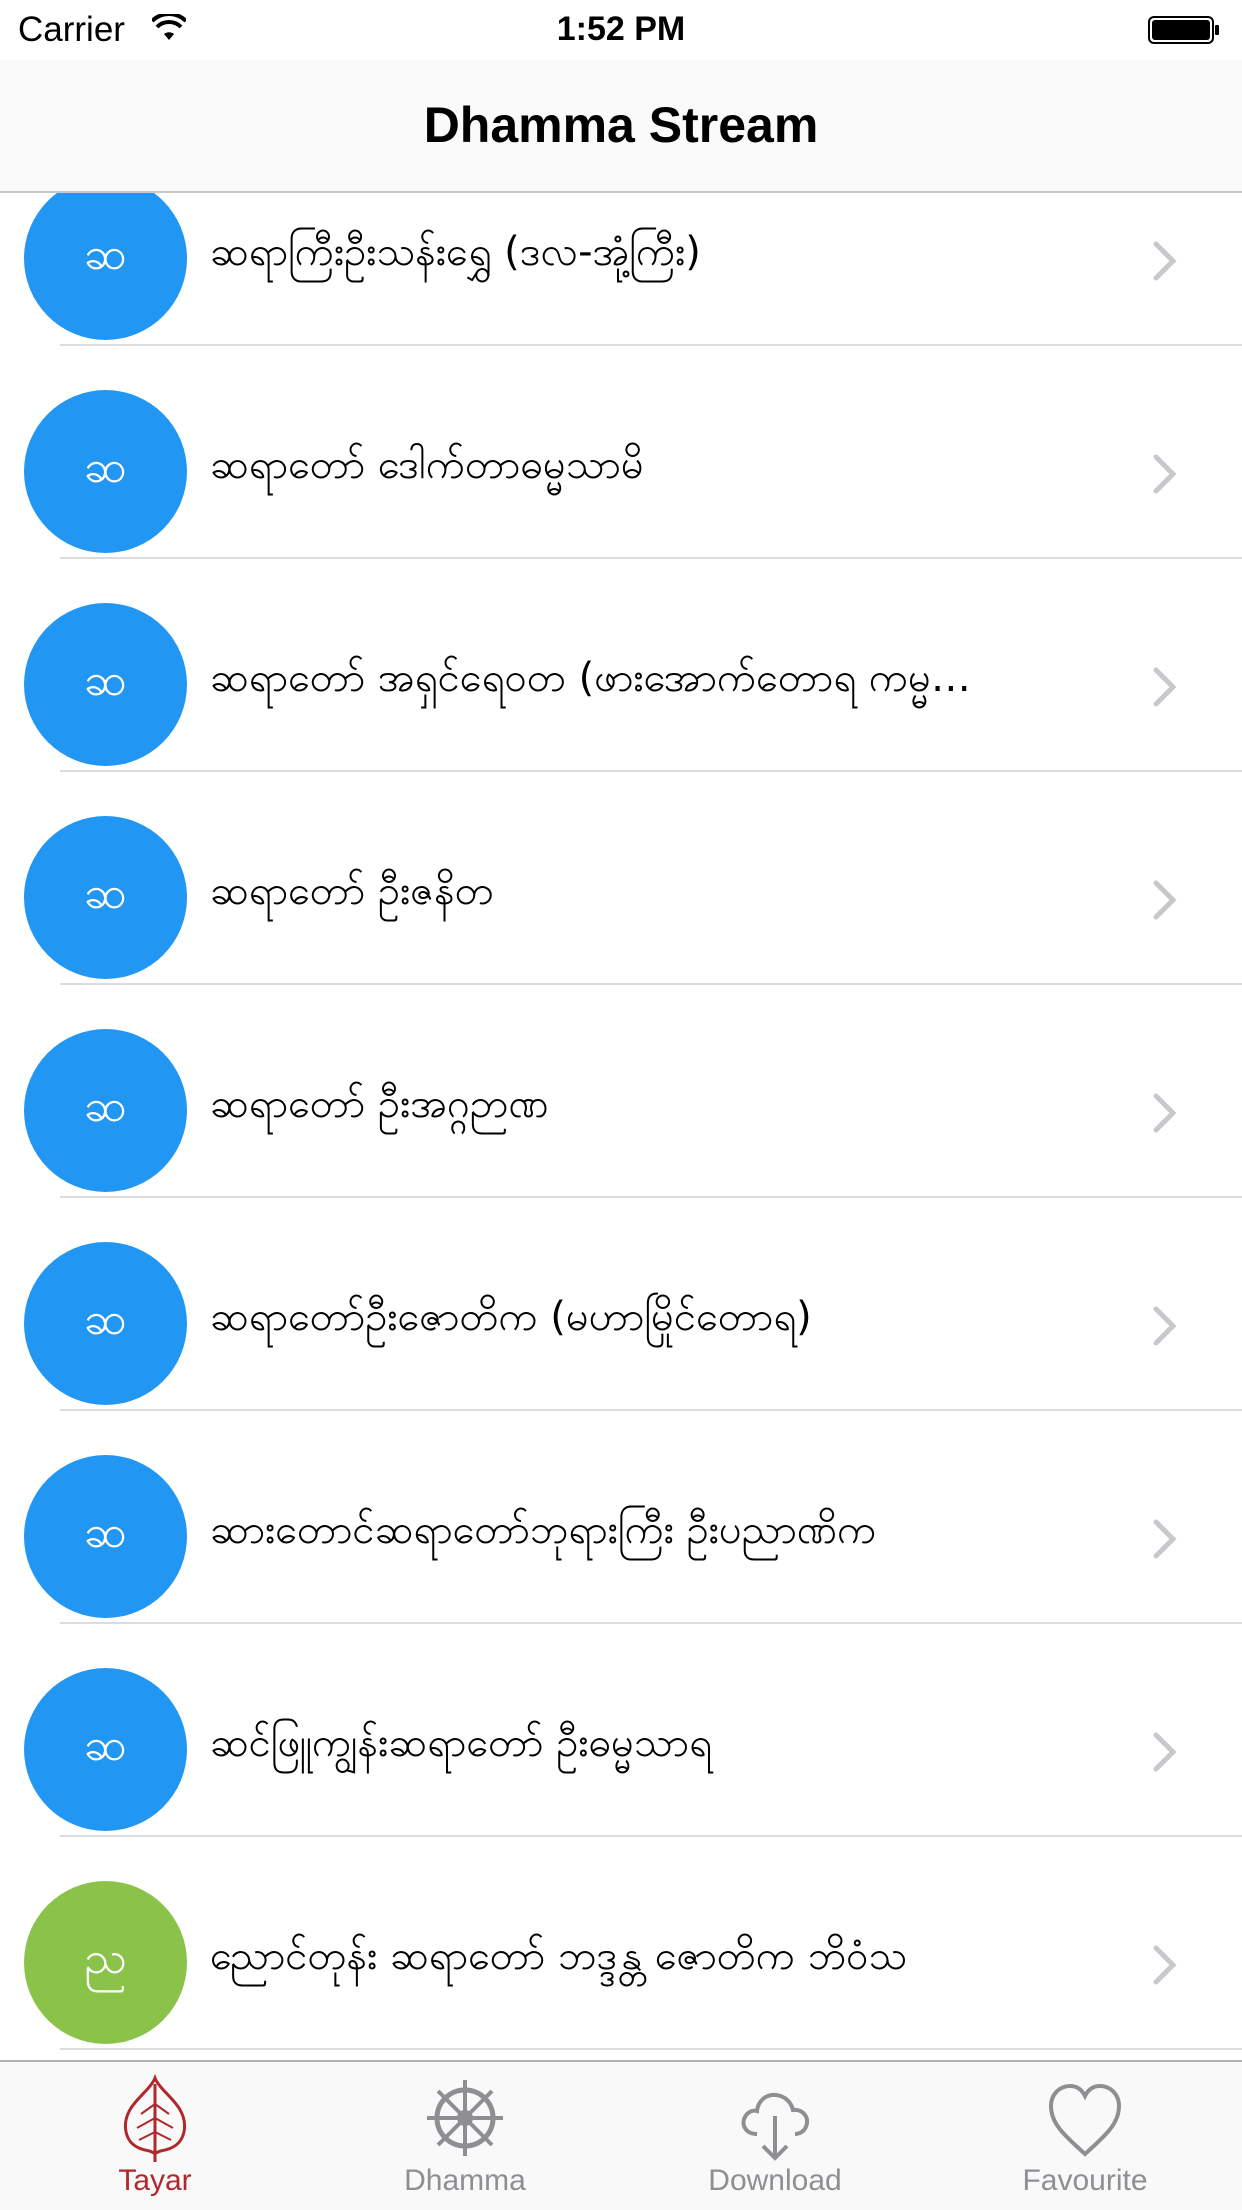  I want to click on tab-label: Tayar, so click(155, 2180).